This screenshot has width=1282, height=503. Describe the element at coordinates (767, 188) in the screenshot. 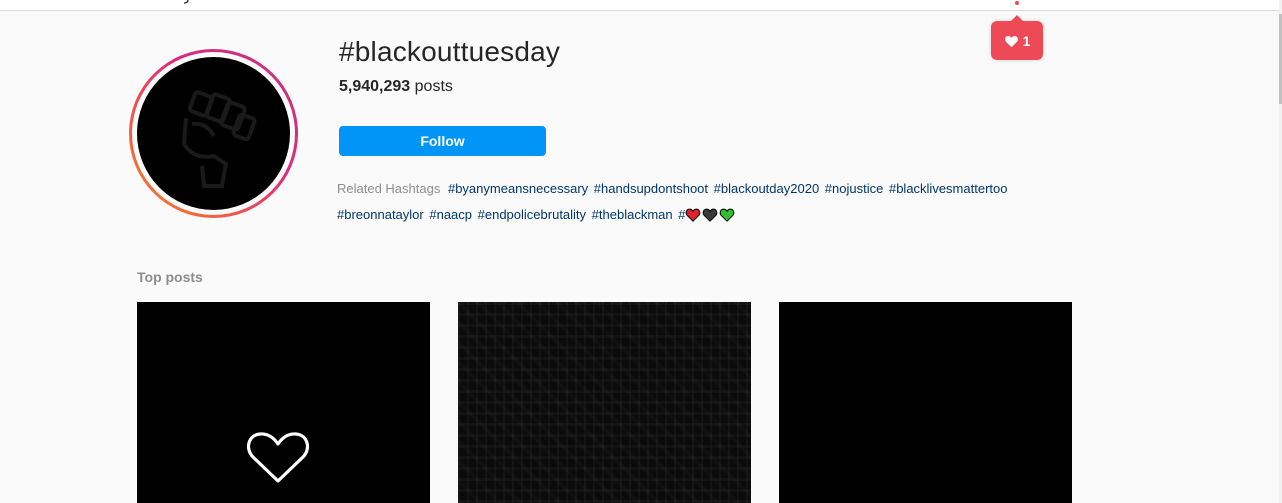

I see `related-hashtag-link: #blackoutday2020` at that location.